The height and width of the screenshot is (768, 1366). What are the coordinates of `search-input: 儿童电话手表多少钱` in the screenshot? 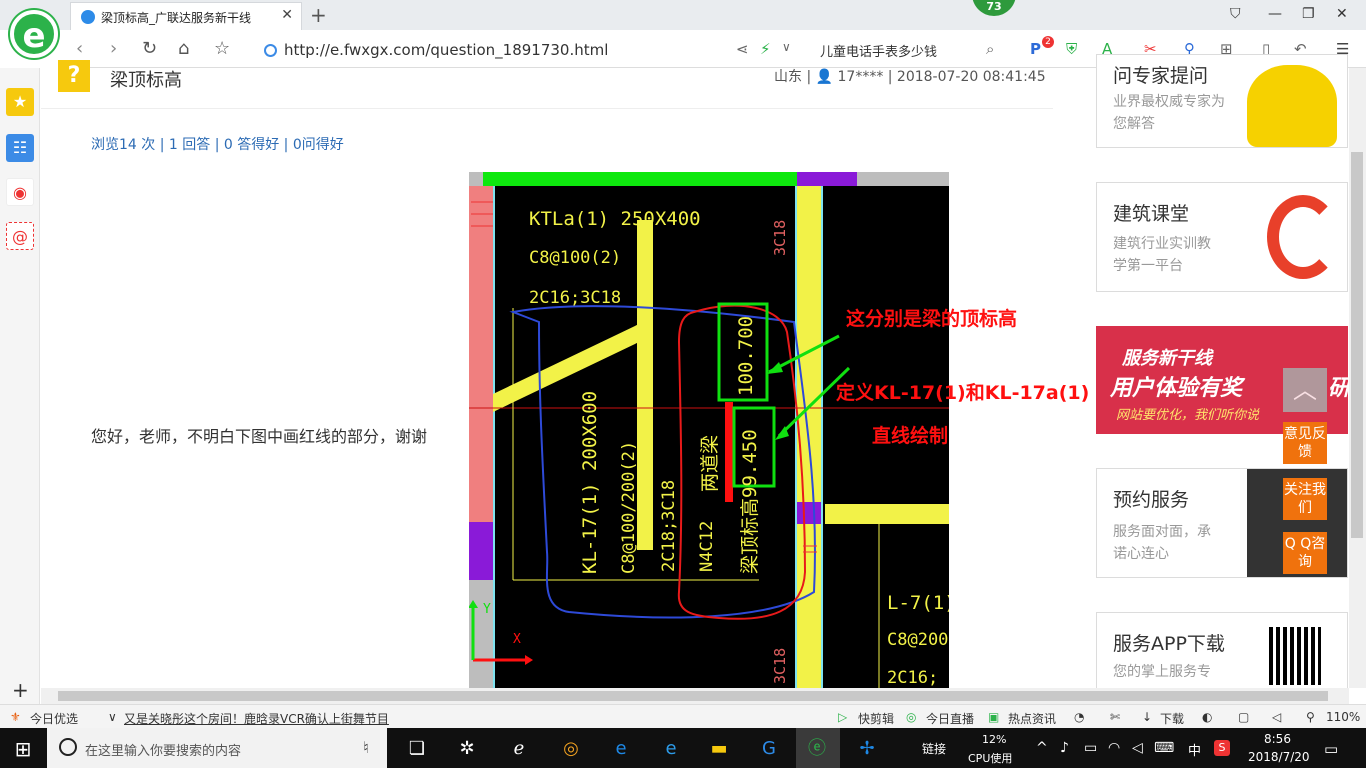 It's located at (878, 50).